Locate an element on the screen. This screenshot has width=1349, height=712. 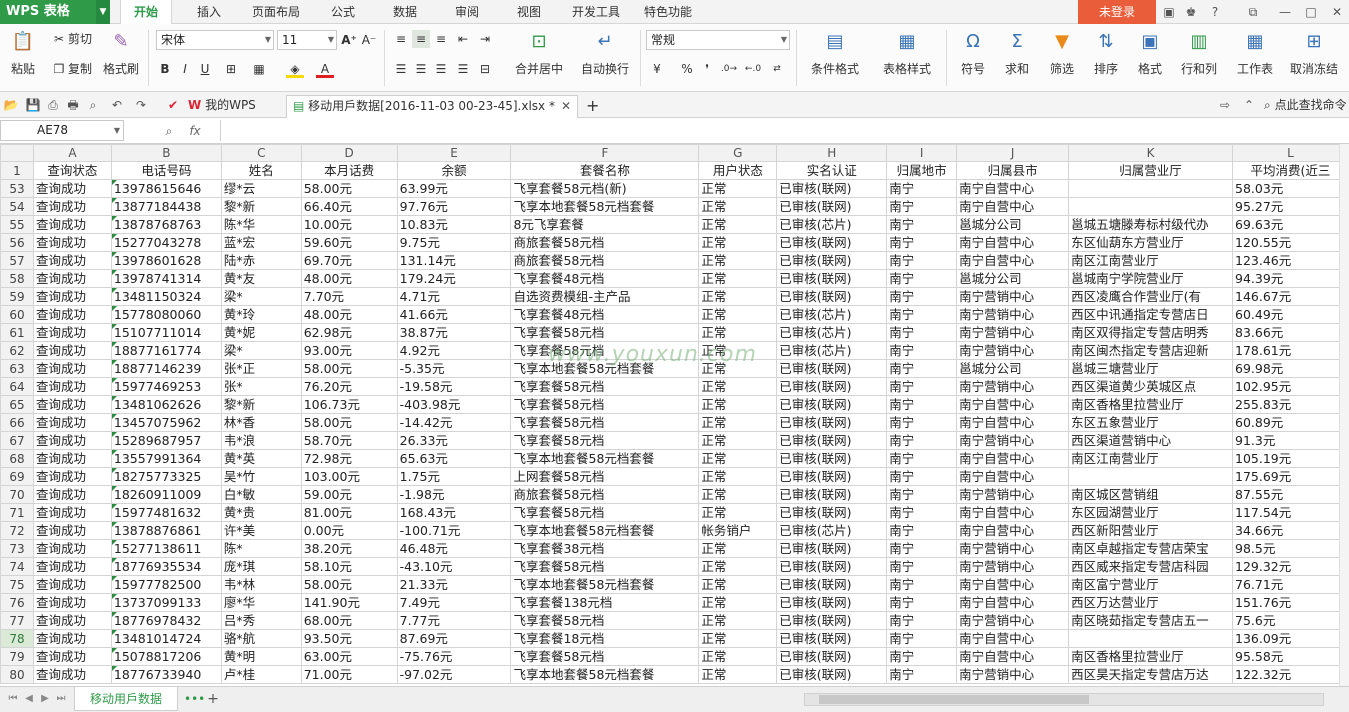
table-cell: 邕城三塘营业厅 is located at coordinates (1150, 368).